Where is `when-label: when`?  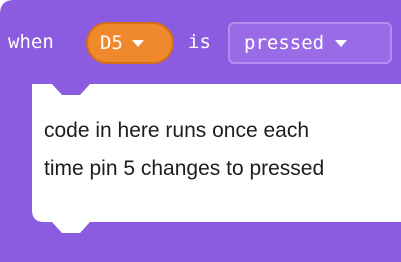 when-label: when is located at coordinates (31, 42).